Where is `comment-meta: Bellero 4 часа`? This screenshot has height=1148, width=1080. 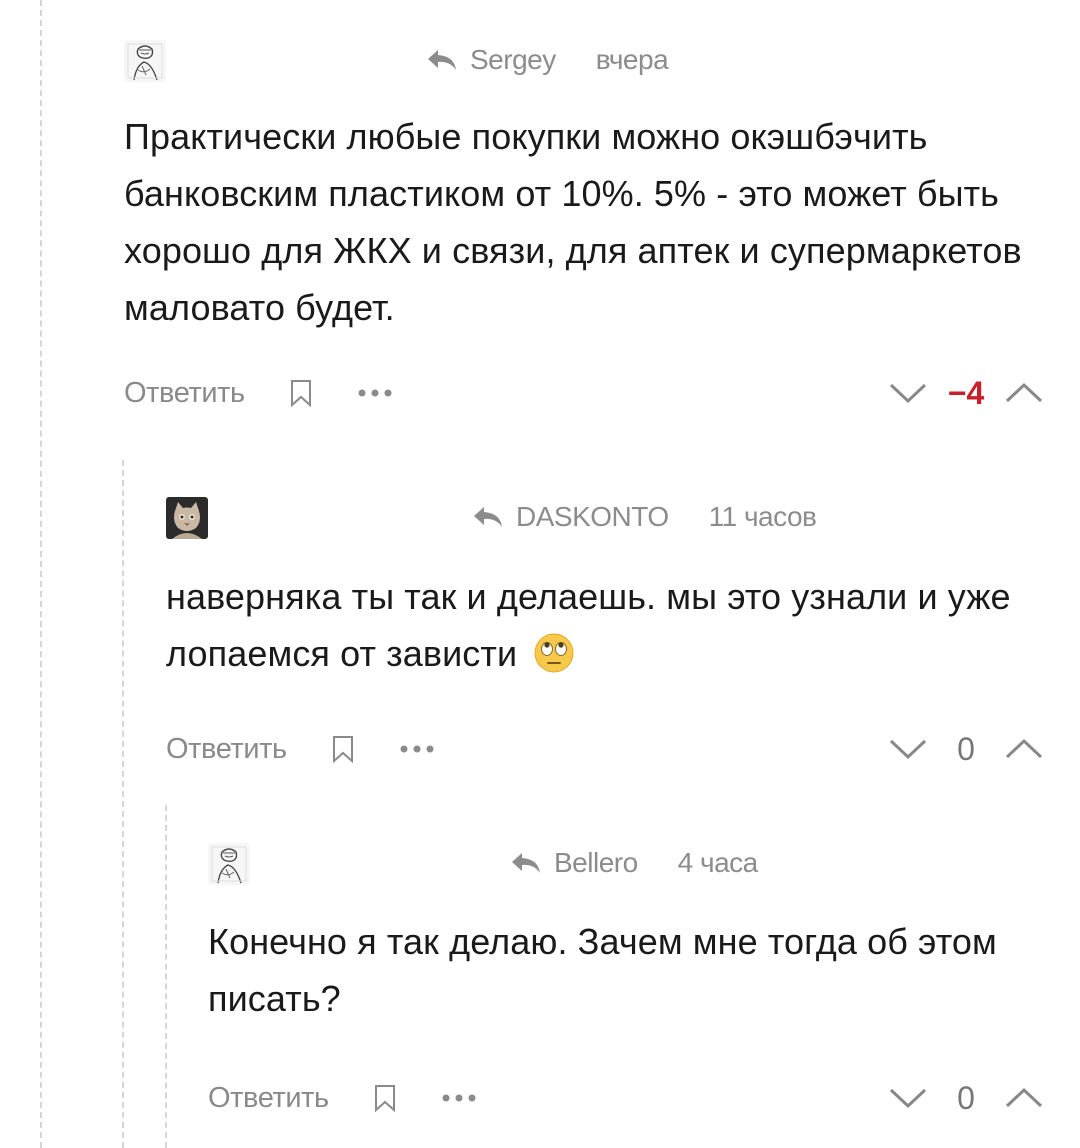 comment-meta: Bellero 4 часа is located at coordinates (634, 863).